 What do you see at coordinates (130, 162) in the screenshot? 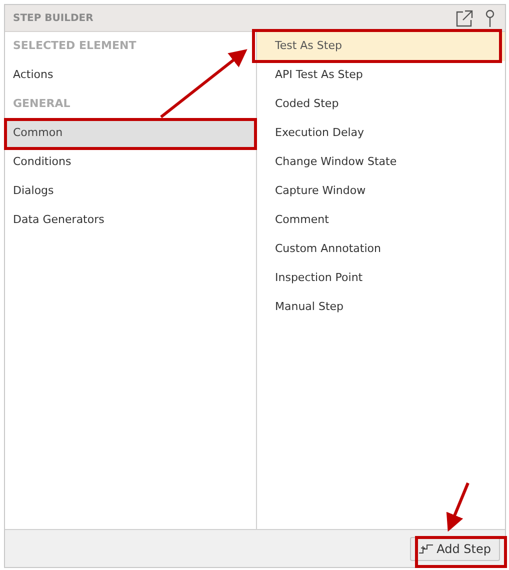
I see `category-item: Conditions` at bounding box center [130, 162].